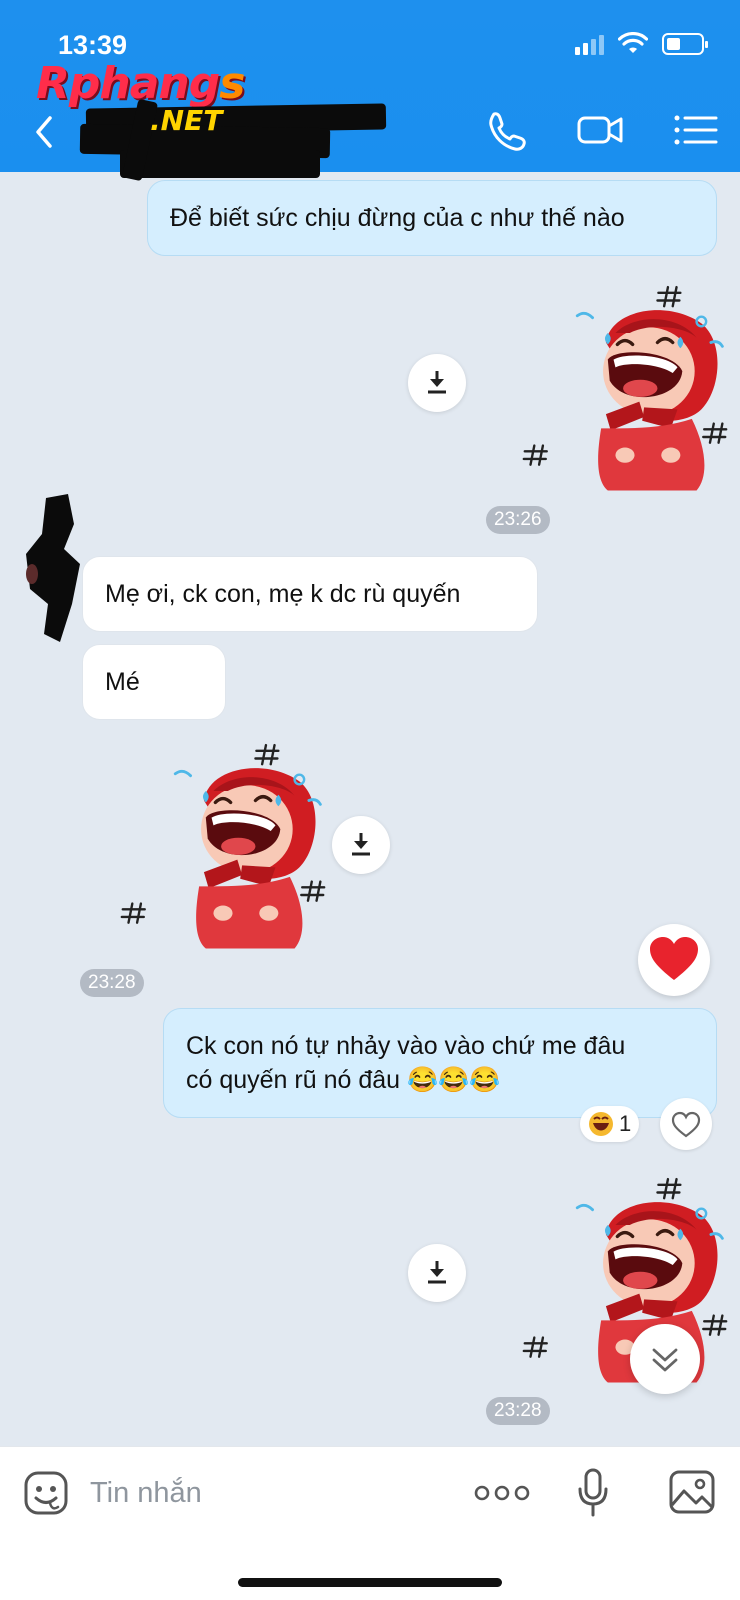 Image resolution: width=740 pixels, height=1600 pixels. I want to click on like-button, so click(686, 1124).